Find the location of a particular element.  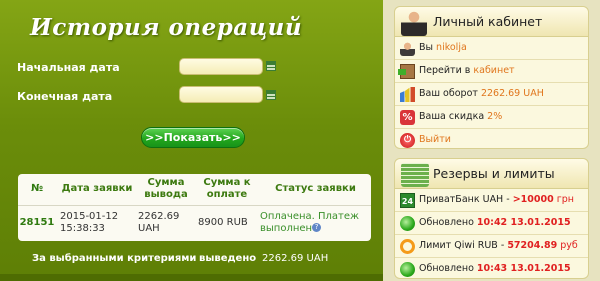

privatbank-row: 24 ПриватБанк UAH - >10000 грн is located at coordinates (491, 200).